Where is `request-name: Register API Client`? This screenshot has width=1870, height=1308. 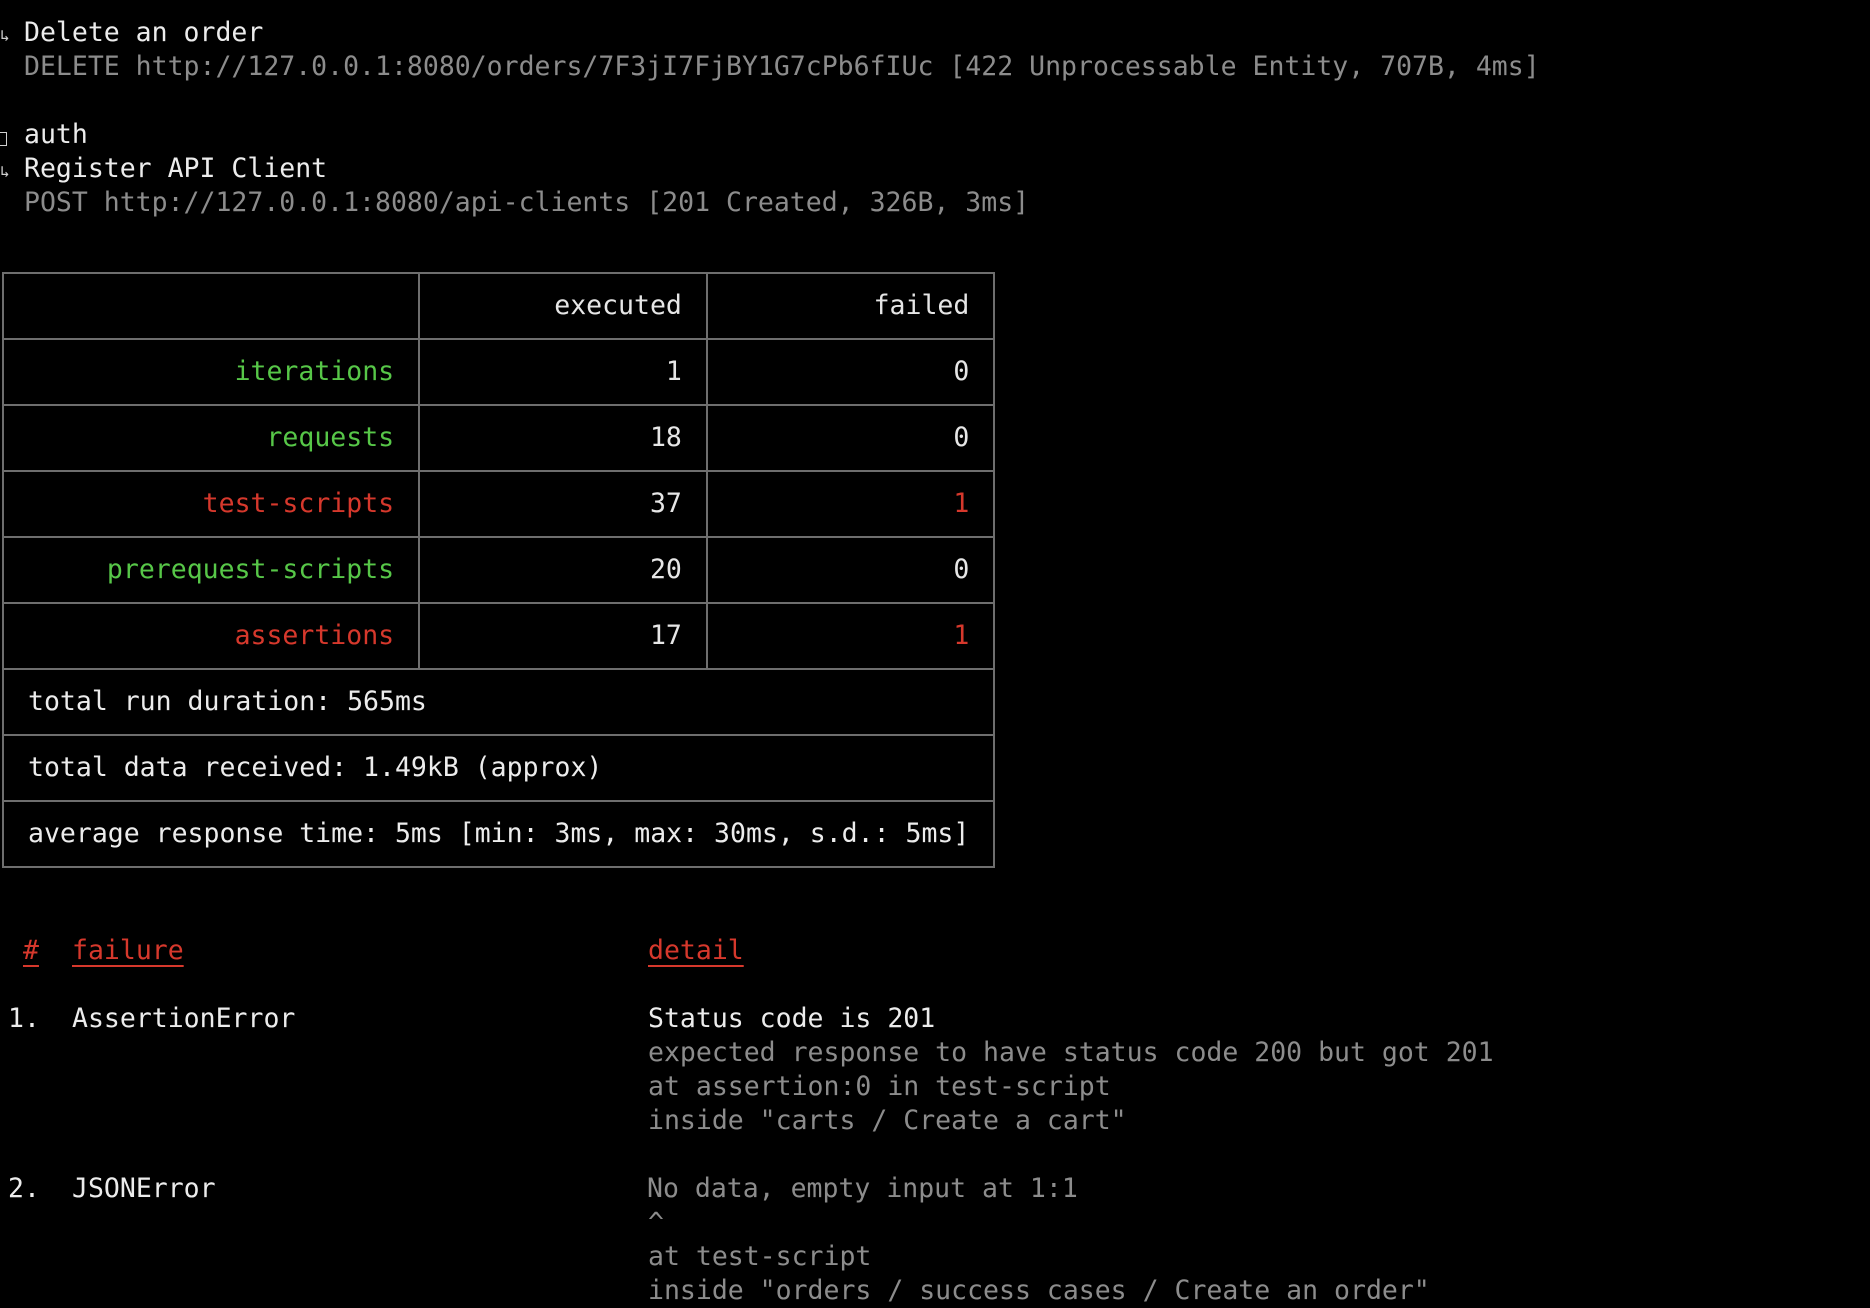 request-name: Register API Client is located at coordinates (176, 168).